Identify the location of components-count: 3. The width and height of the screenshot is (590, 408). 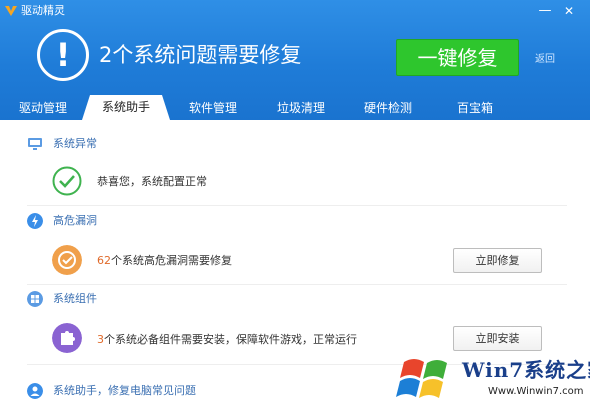
(100, 339).